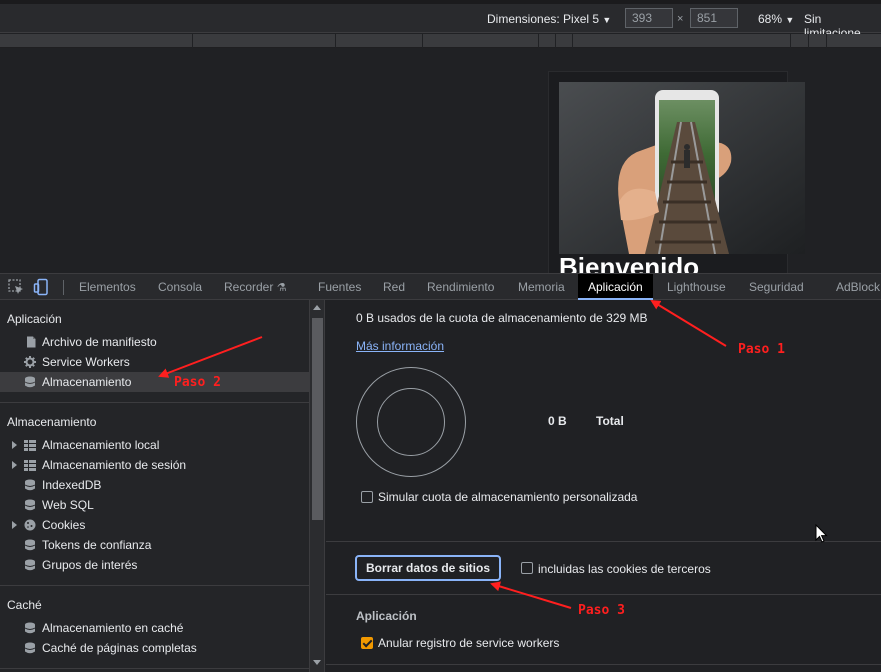  What do you see at coordinates (629, 262) in the screenshot?
I see `welcome-heading: Bienvenido` at bounding box center [629, 262].